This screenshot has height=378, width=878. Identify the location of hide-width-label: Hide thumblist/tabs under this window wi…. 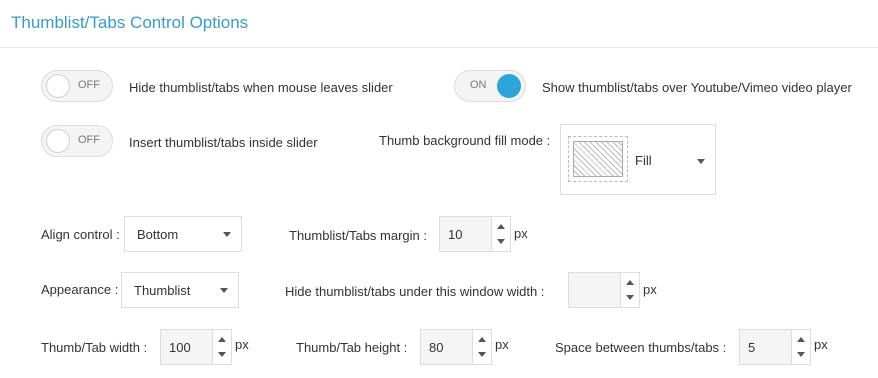
(415, 291).